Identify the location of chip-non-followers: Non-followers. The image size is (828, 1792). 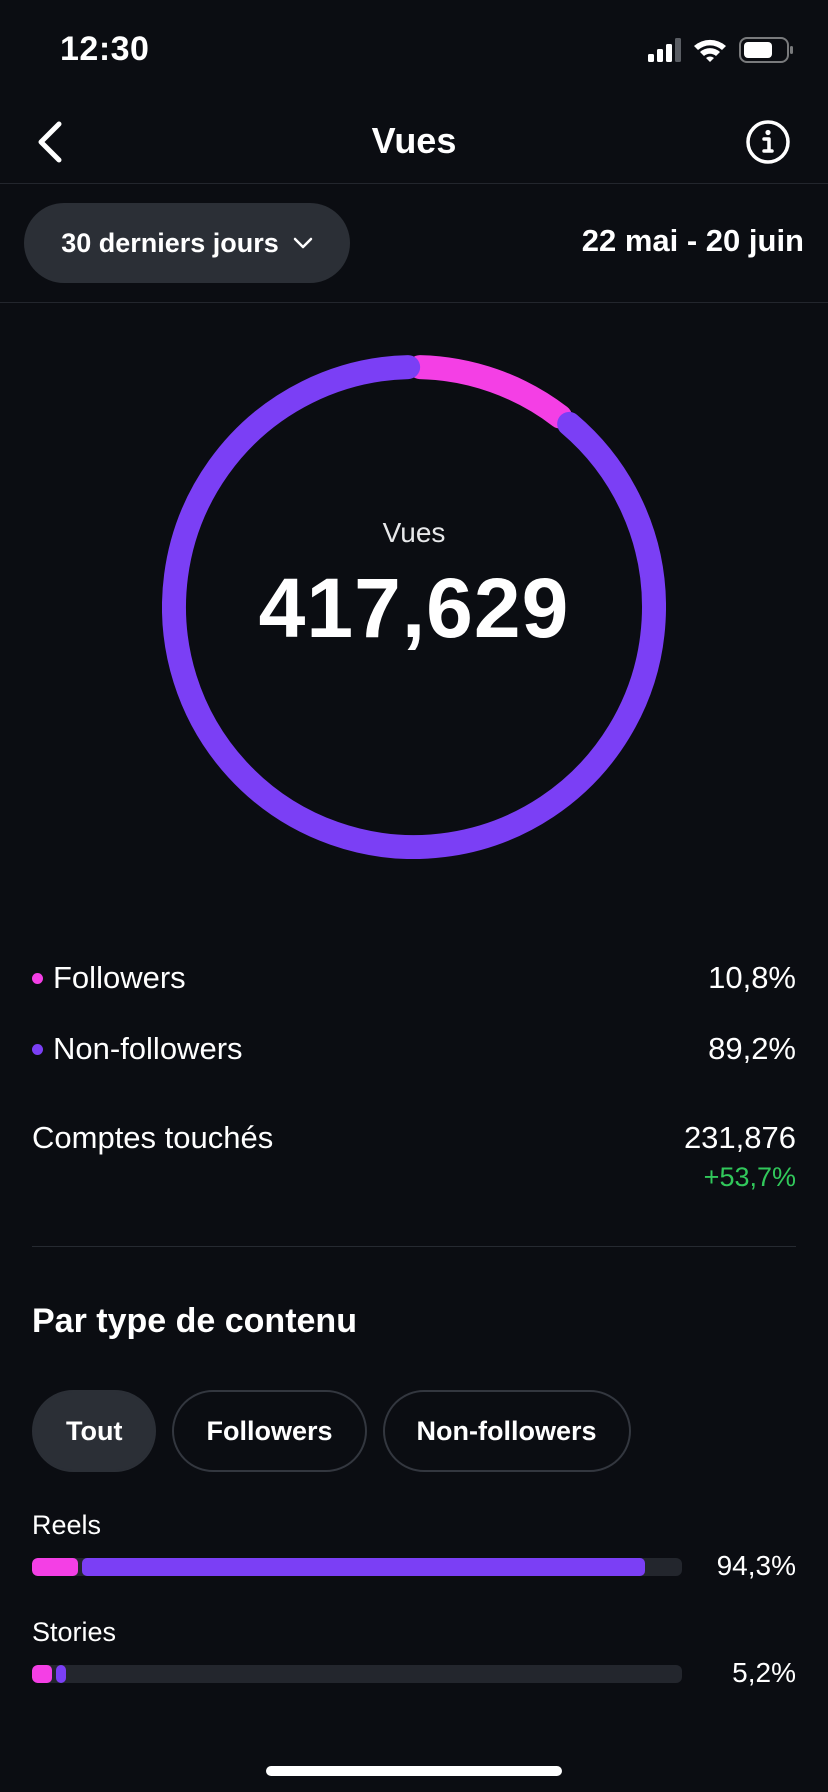
(506, 1431).